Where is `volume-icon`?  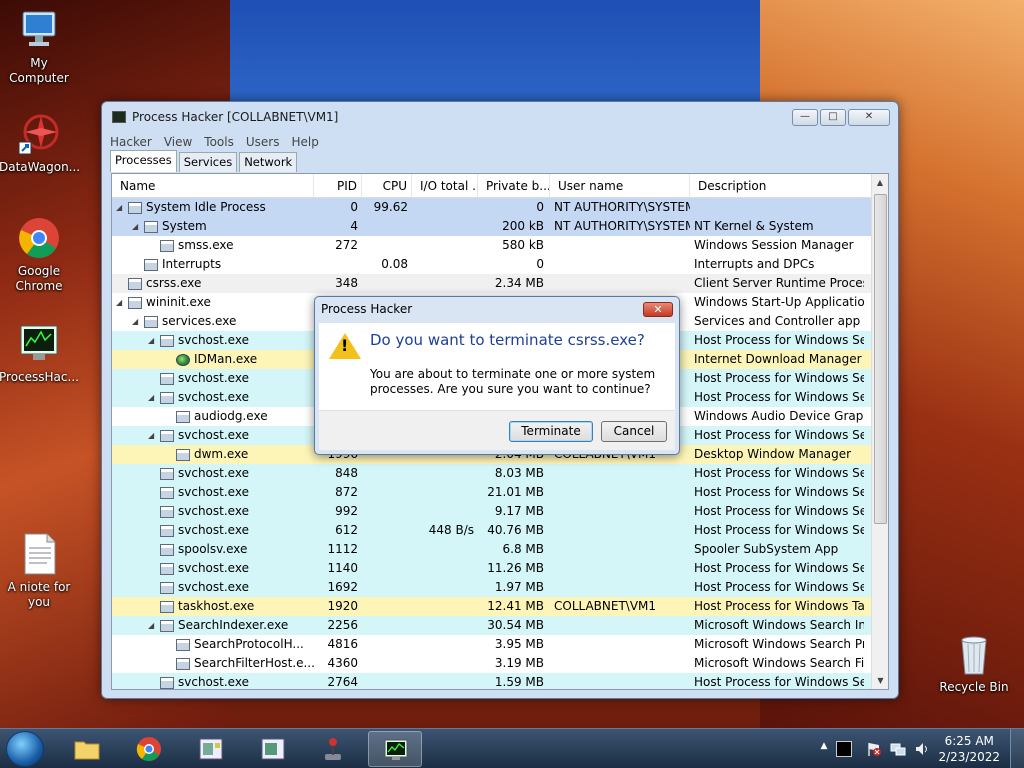
volume-icon is located at coordinates (922, 749).